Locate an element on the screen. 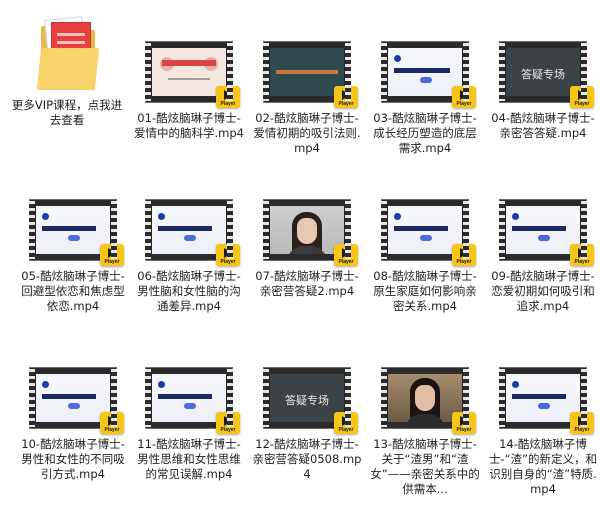 Image resolution: width=600 pixels, height=517 pixels. file-name: 11-酷炫脑琳子博士-男性思维和女性思维的常见误解.mp4 is located at coordinates (189, 459).